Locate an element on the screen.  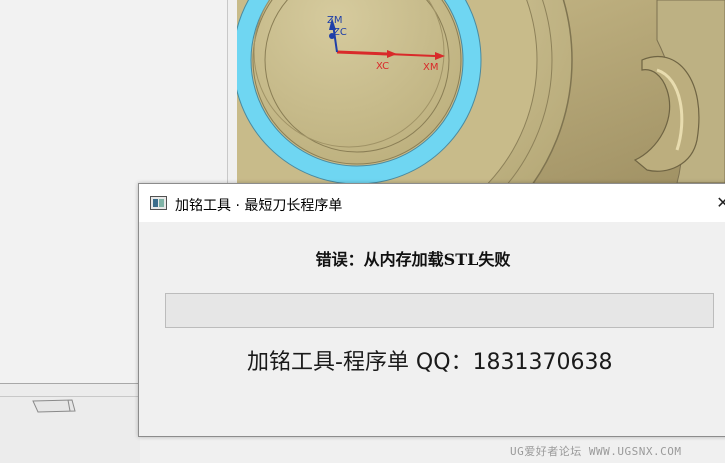
footer-contact-text: 加铭工具-程序单 QQ：1831370638 is located at coordinates (430, 362).